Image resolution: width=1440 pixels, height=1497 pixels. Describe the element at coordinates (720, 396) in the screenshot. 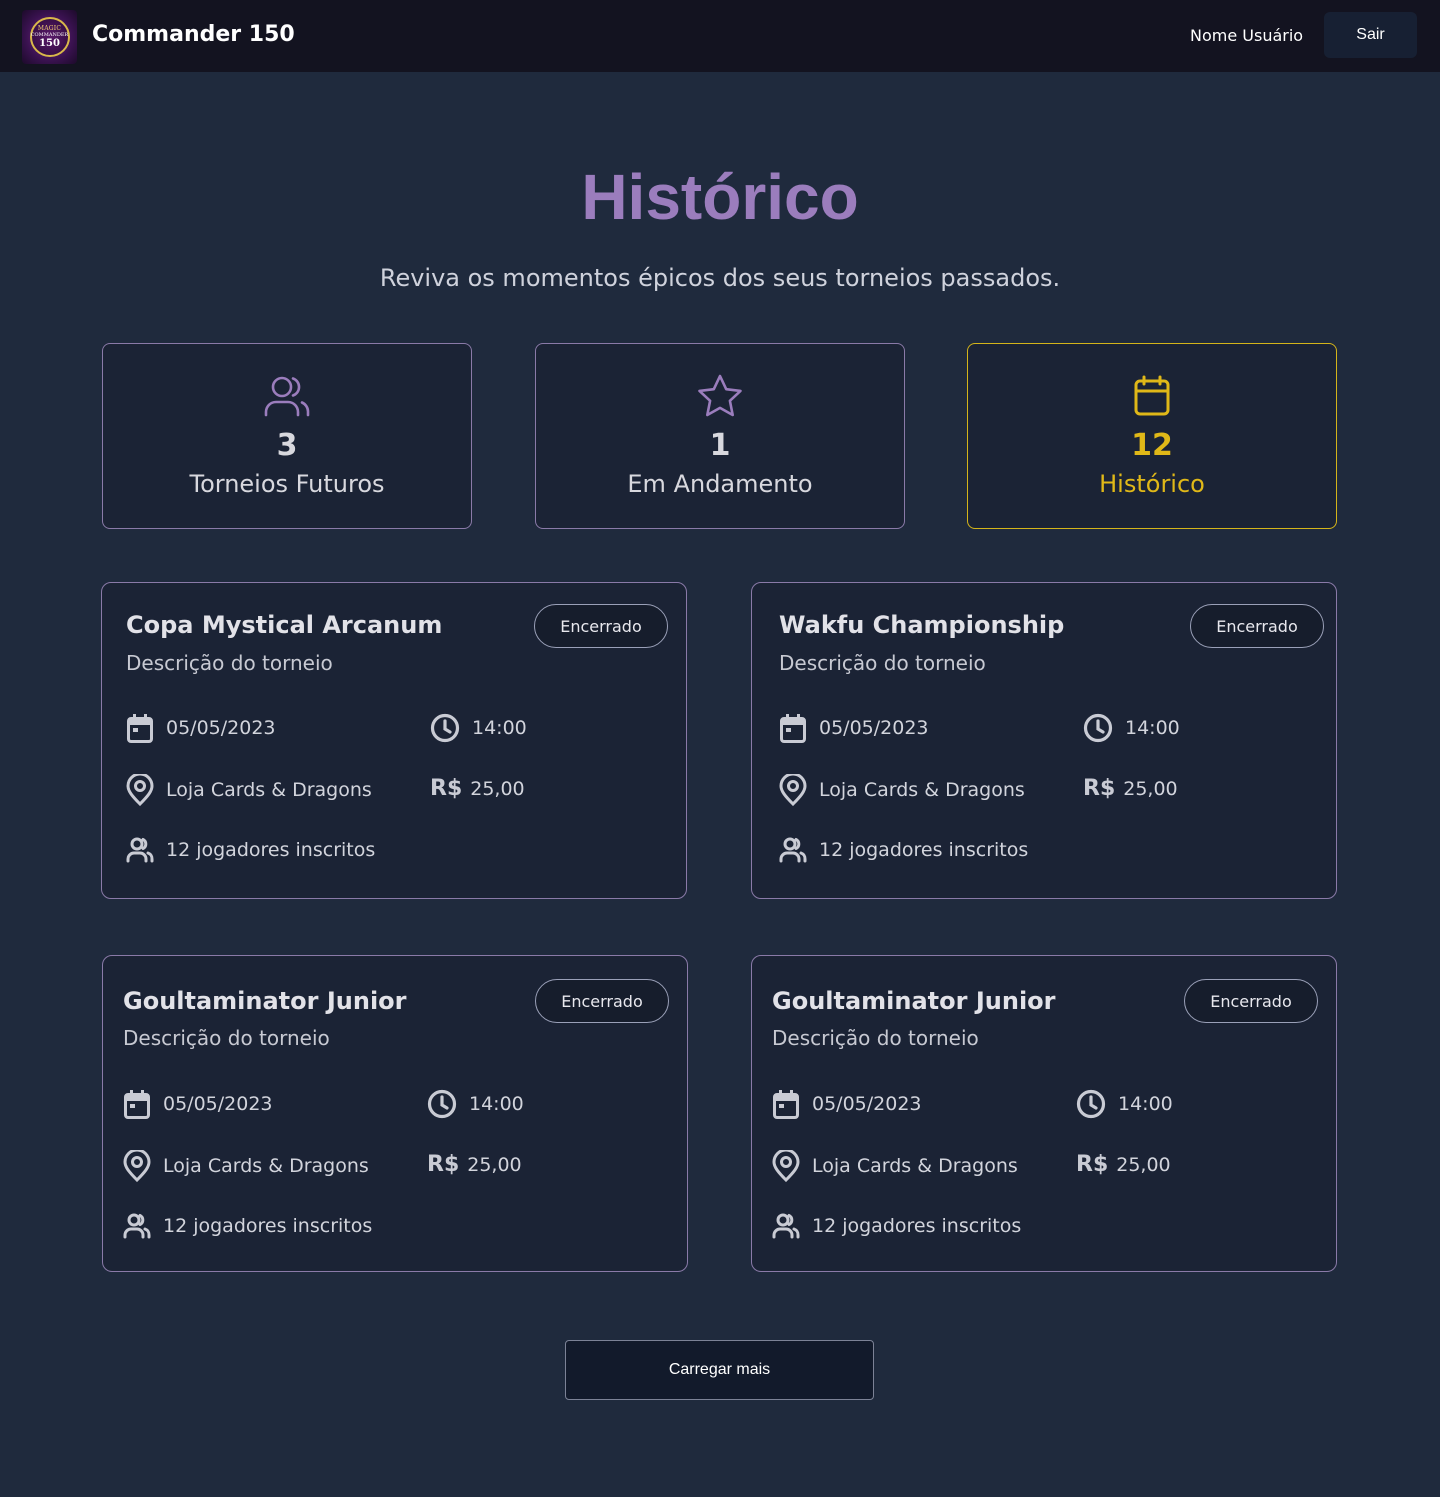

I see `star-icon` at that location.